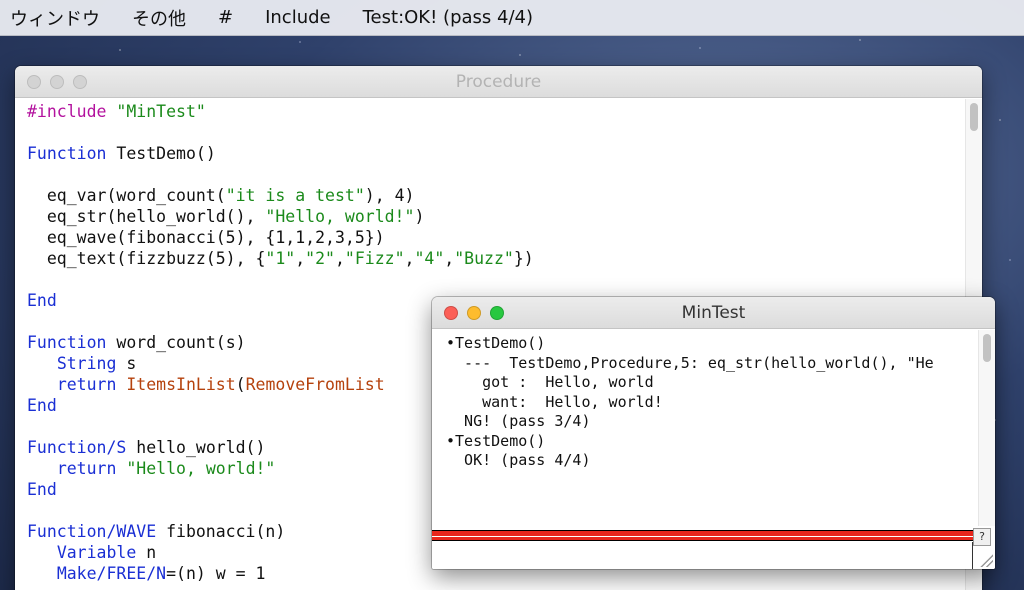  Describe the element at coordinates (57, 82) in the screenshot. I see `minimize-button-inactive` at that location.